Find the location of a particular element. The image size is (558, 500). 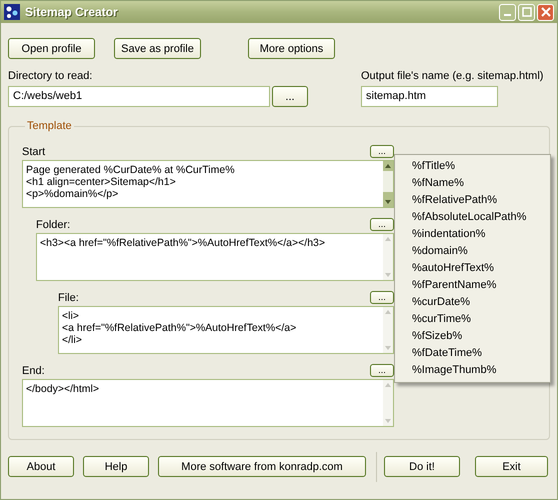

maximize-button is located at coordinates (526, 12).